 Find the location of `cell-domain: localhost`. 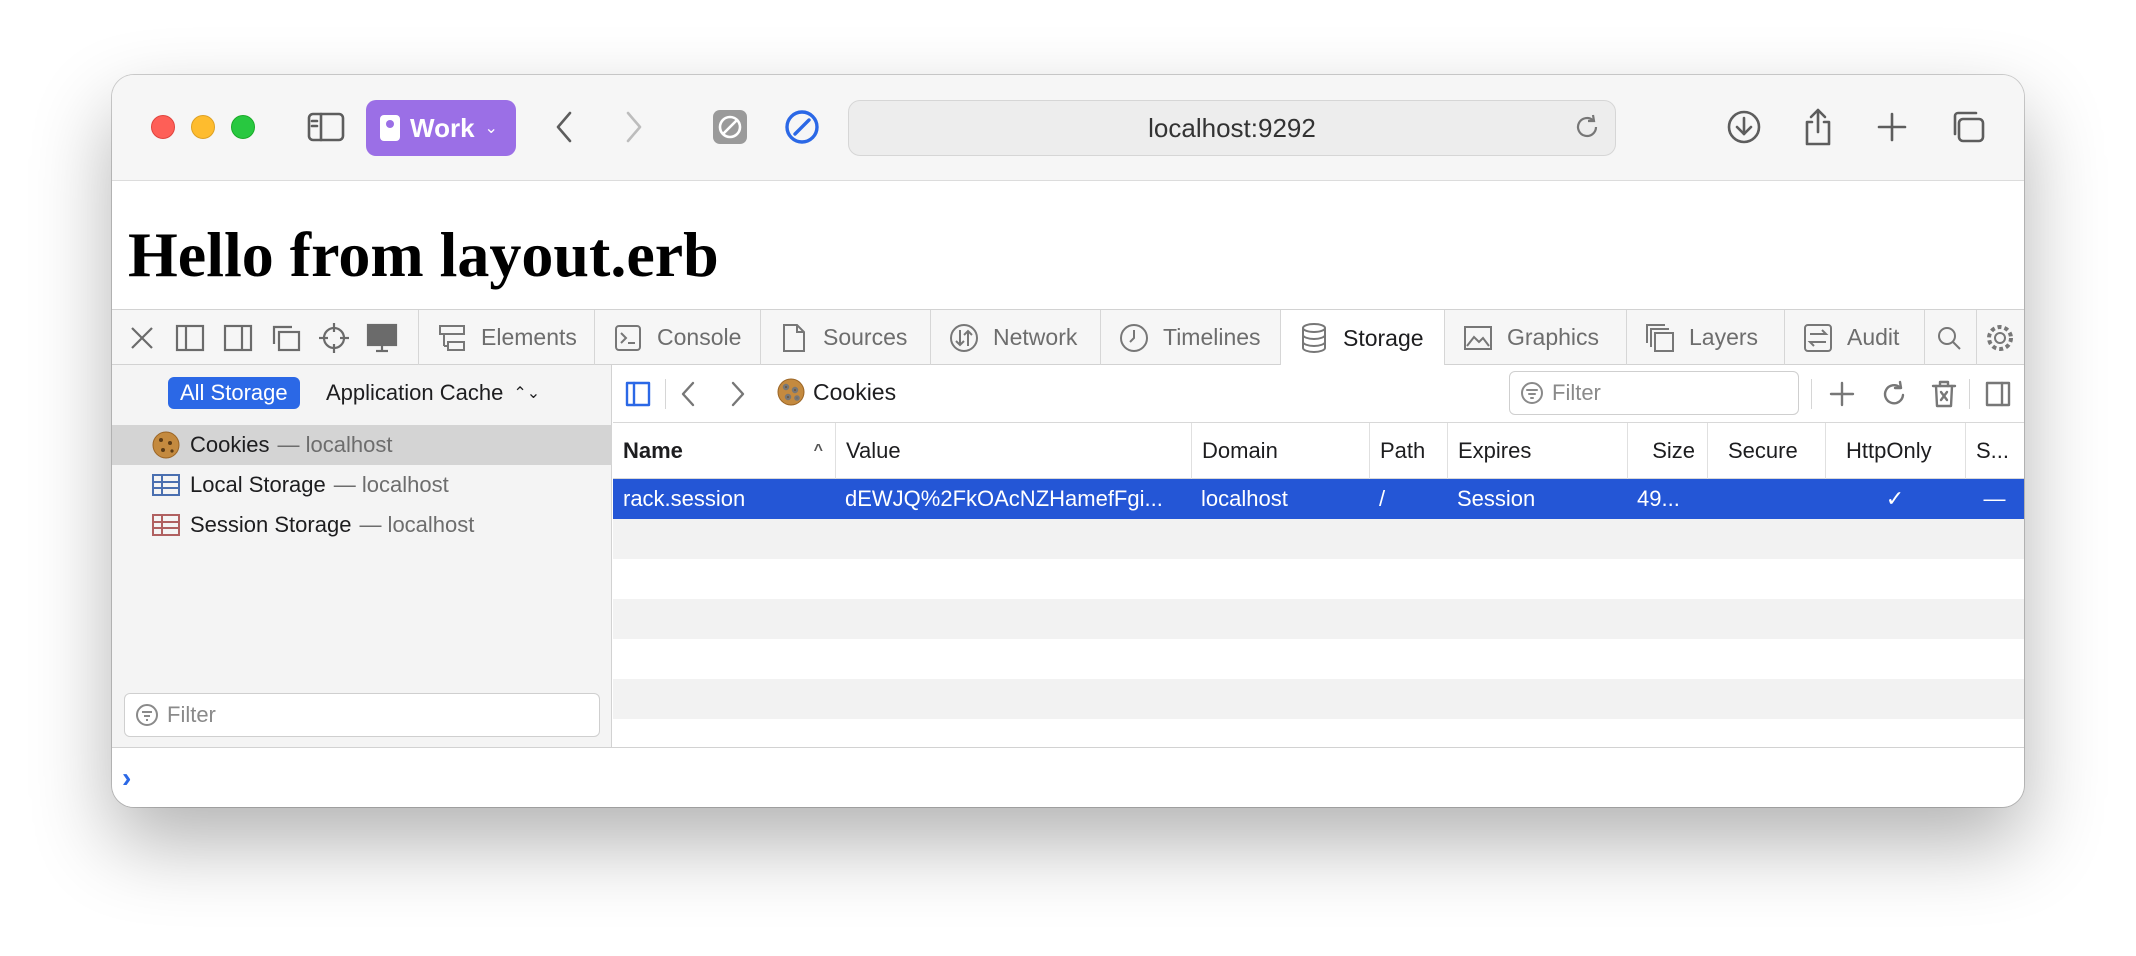

cell-domain: localhost is located at coordinates (1244, 498).